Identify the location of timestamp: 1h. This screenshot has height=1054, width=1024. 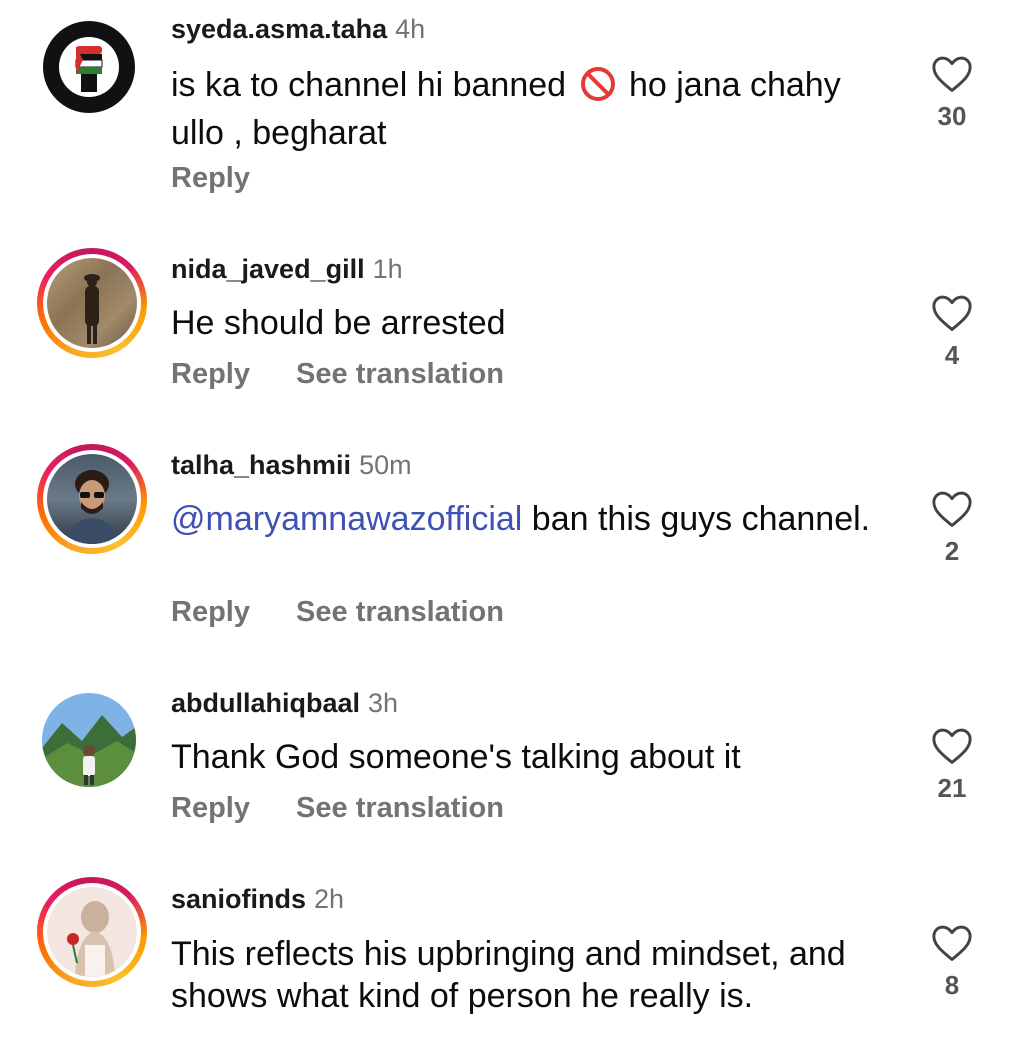
(387, 269).